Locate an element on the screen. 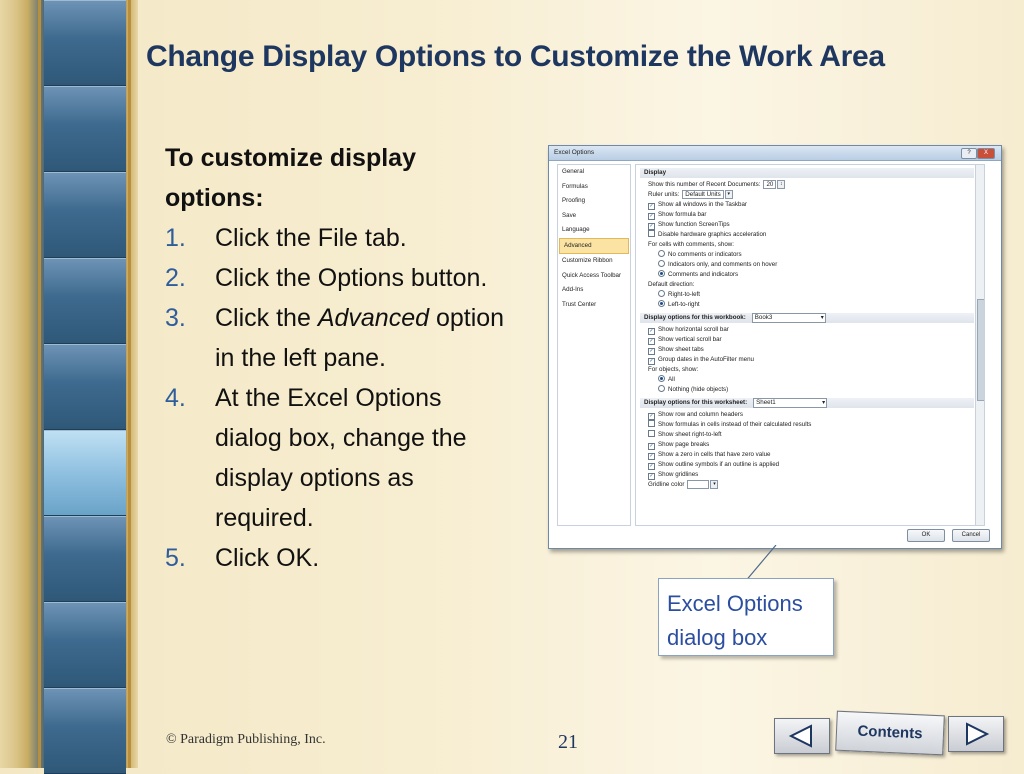 Image resolution: width=1024 pixels, height=774 pixels. radio-label: Right-to-left is located at coordinates (684, 294).